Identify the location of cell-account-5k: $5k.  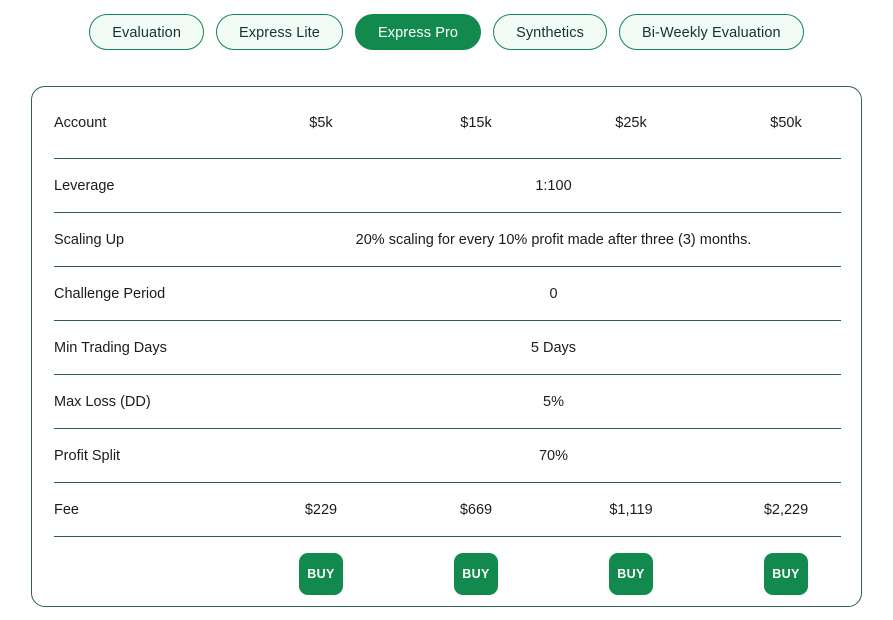
(321, 122).